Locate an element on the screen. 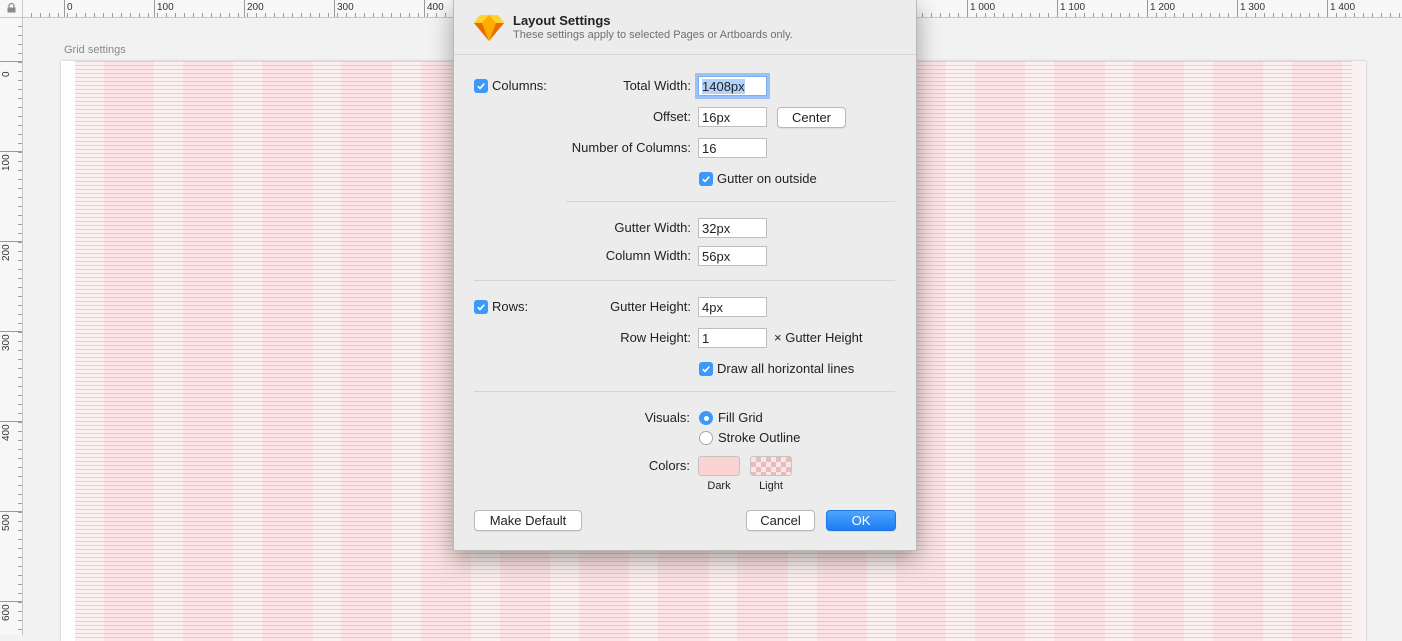 Image resolution: width=1402 pixels, height=641 pixels. ruler-label: 100 is located at coordinates (6, 162).